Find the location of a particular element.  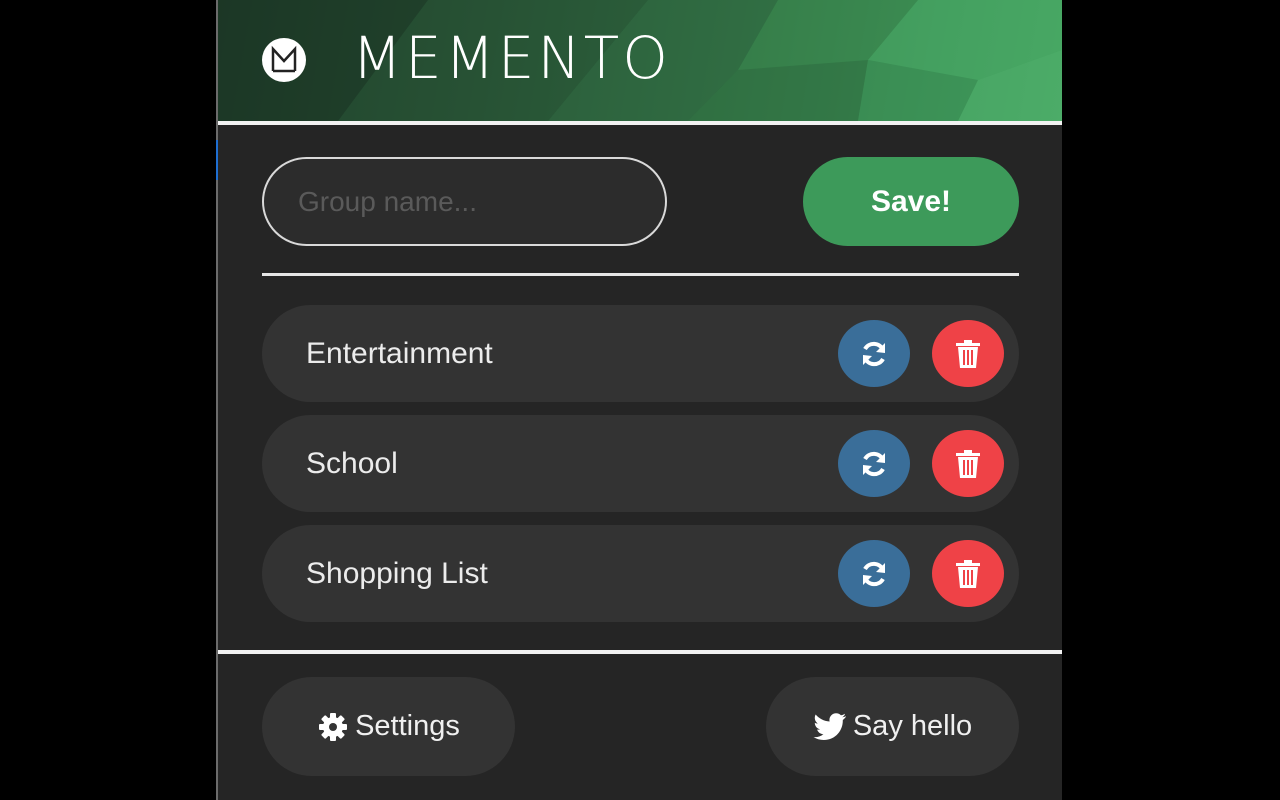

save-button: Save! is located at coordinates (911, 201).